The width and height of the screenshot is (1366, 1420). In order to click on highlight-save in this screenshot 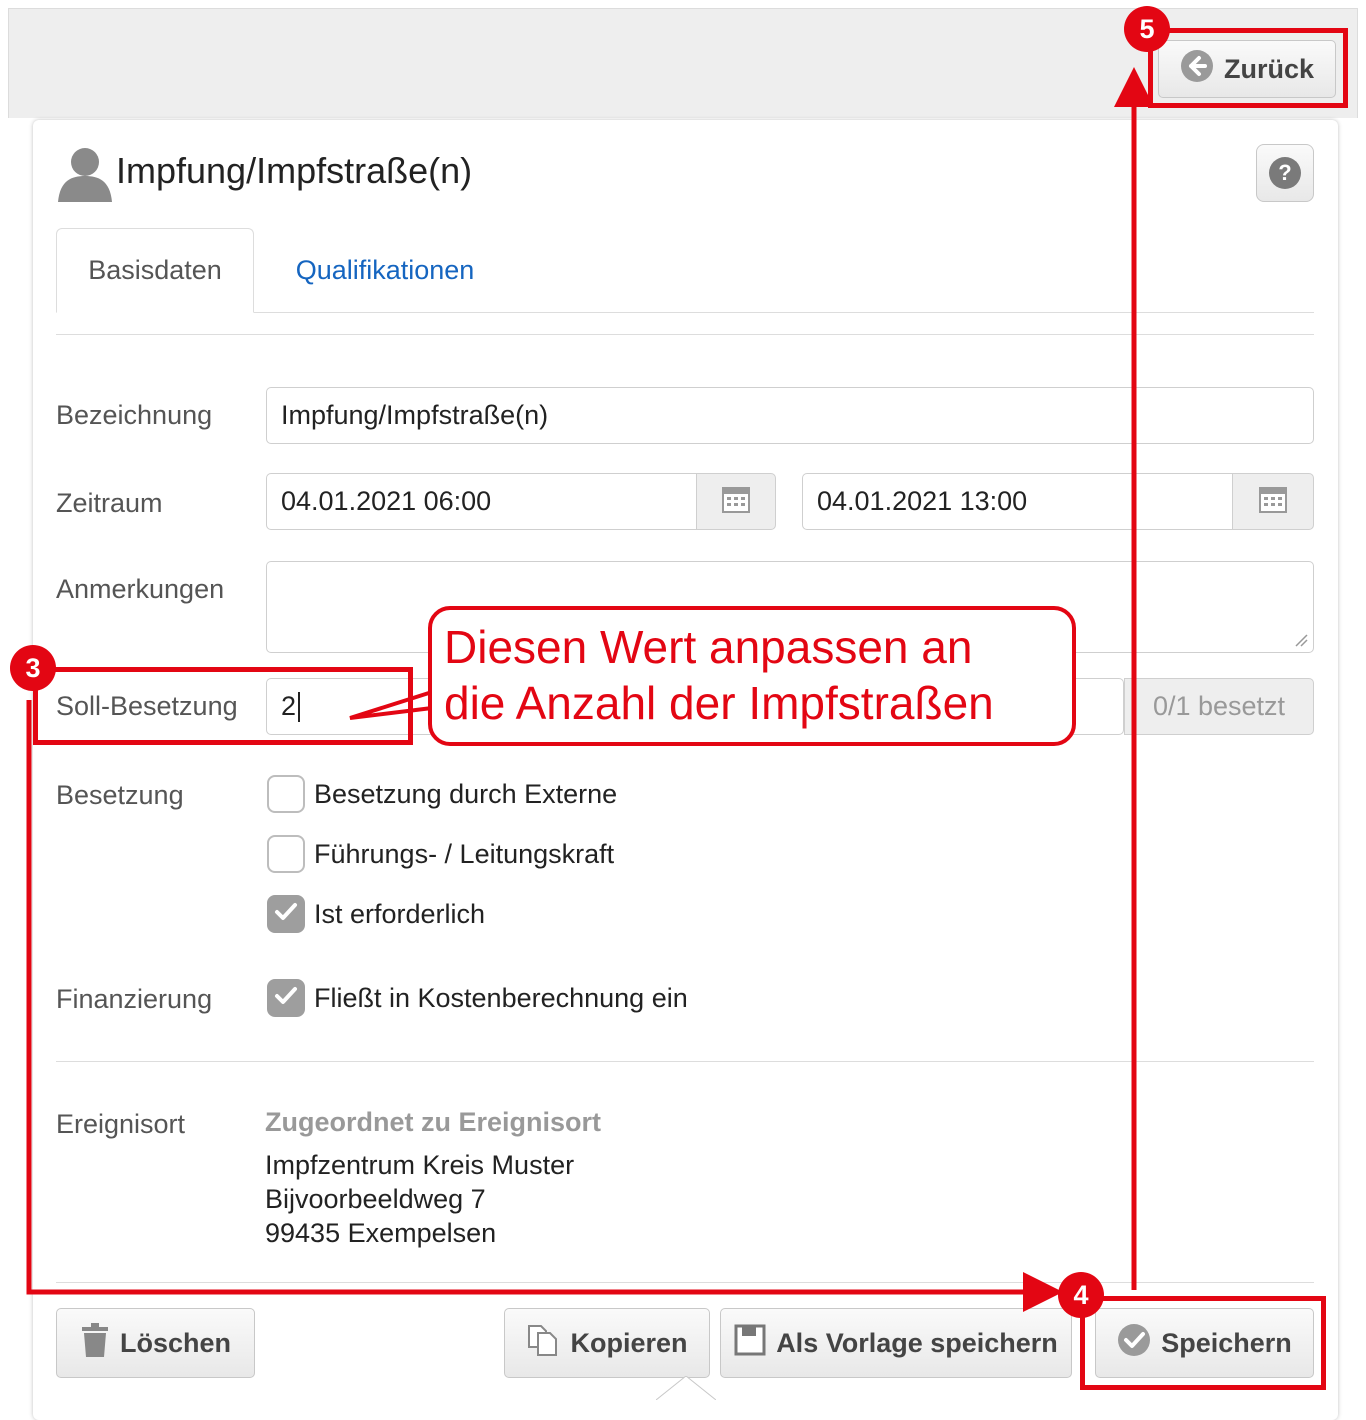, I will do `click(1203, 1343)`.